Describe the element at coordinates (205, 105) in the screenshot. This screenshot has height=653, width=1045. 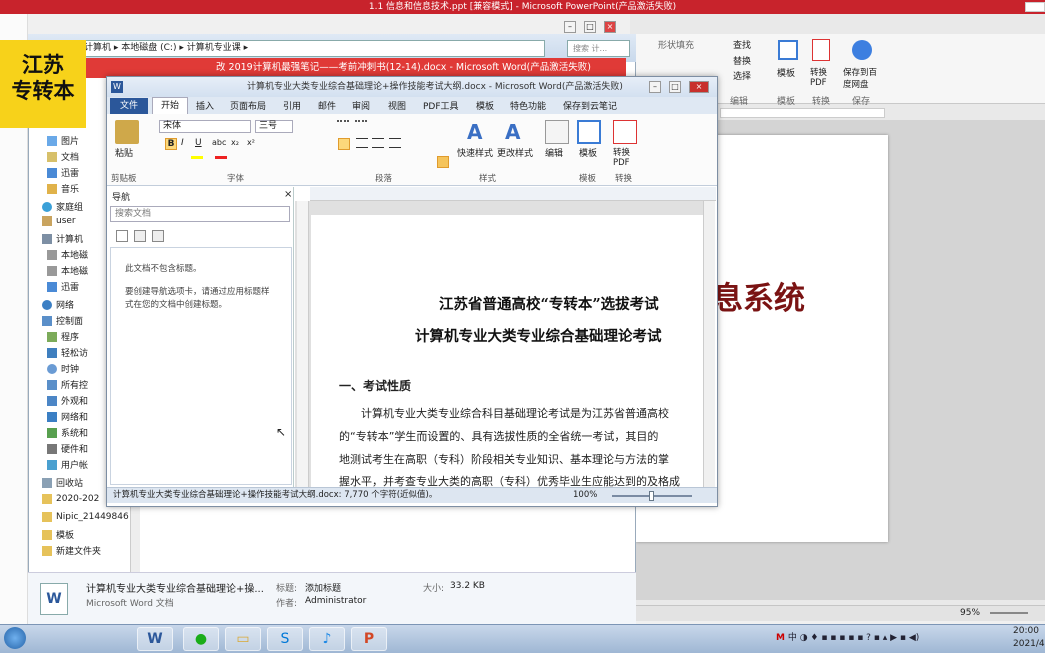
I see `tab-insert: 插入` at that location.